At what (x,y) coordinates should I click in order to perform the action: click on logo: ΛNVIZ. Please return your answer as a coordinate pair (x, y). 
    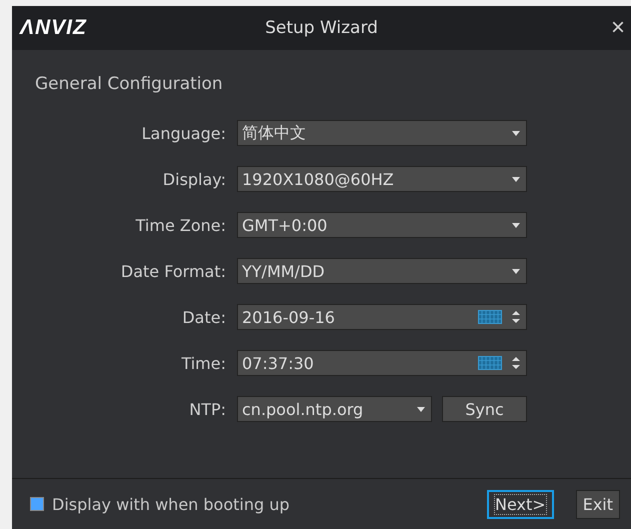
    Looking at the image, I should click on (53, 28).